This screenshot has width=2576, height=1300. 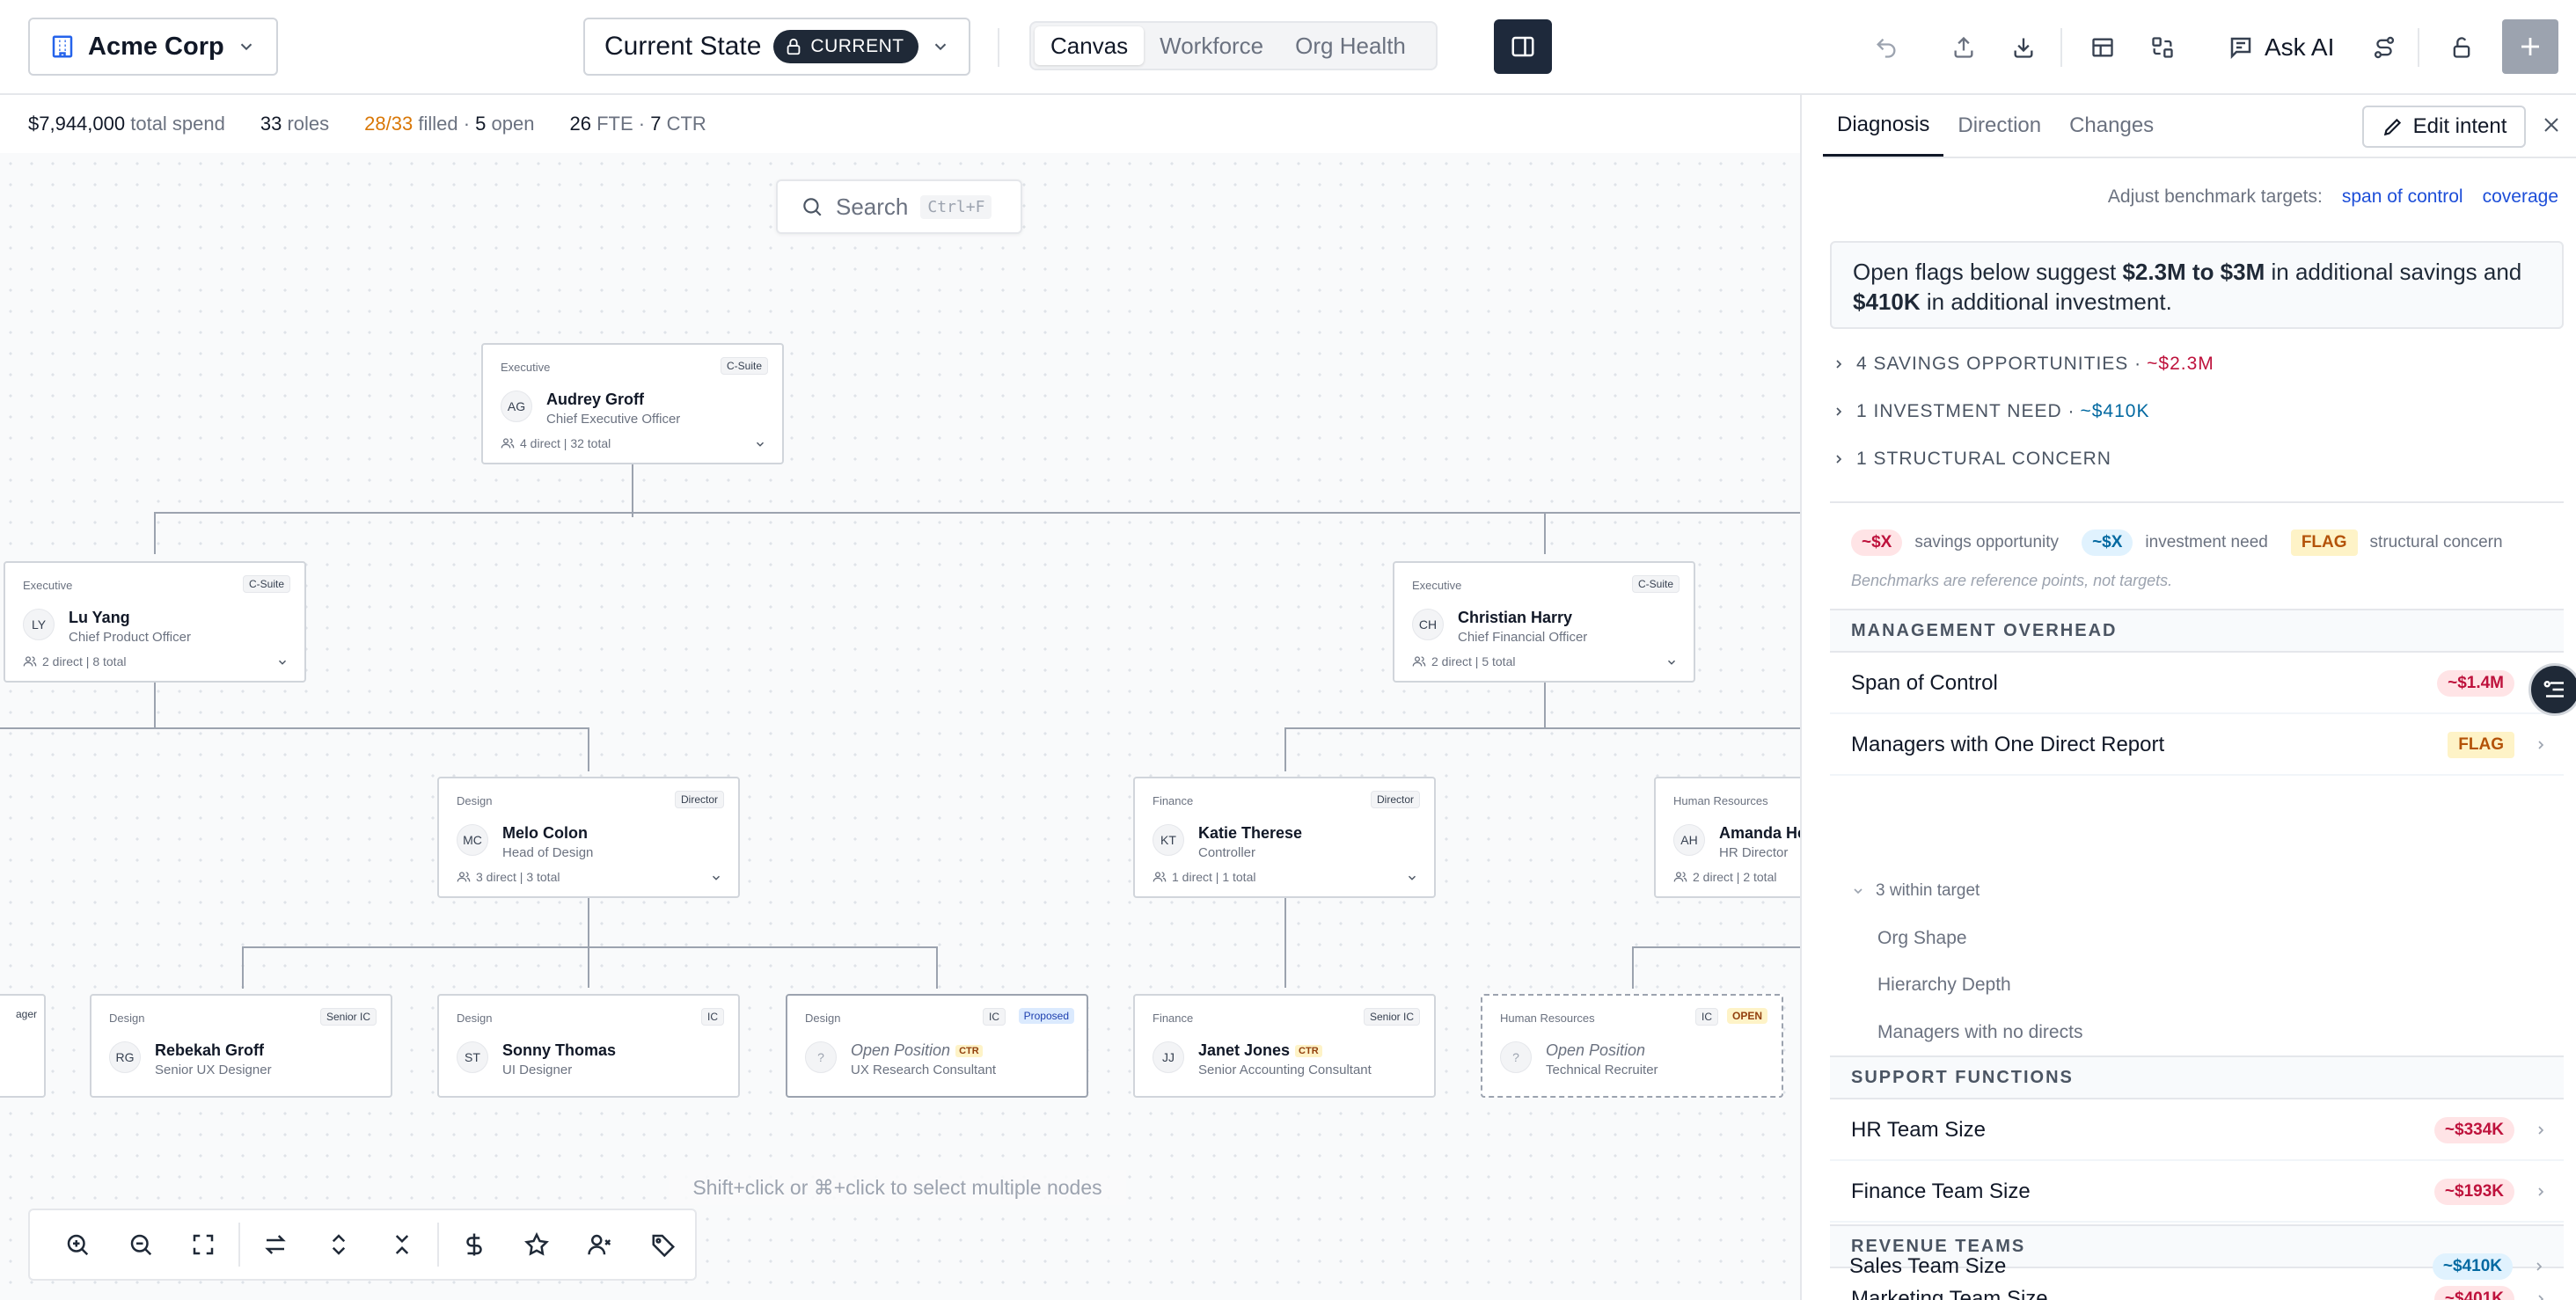 I want to click on add-button, so click(x=2530, y=47).